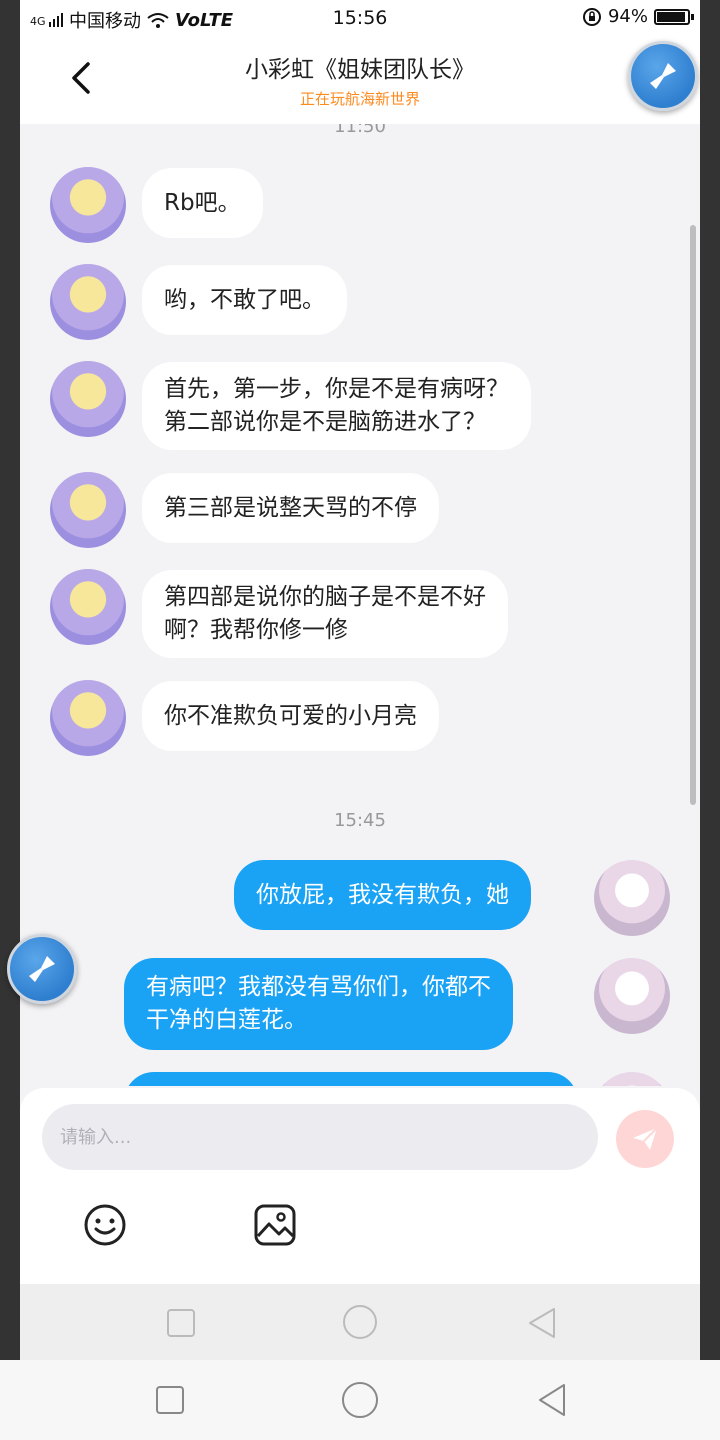 Image resolution: width=720 pixels, height=1440 pixels. Describe the element at coordinates (627, 16) in the screenshot. I see `battery-percent: 94%` at that location.